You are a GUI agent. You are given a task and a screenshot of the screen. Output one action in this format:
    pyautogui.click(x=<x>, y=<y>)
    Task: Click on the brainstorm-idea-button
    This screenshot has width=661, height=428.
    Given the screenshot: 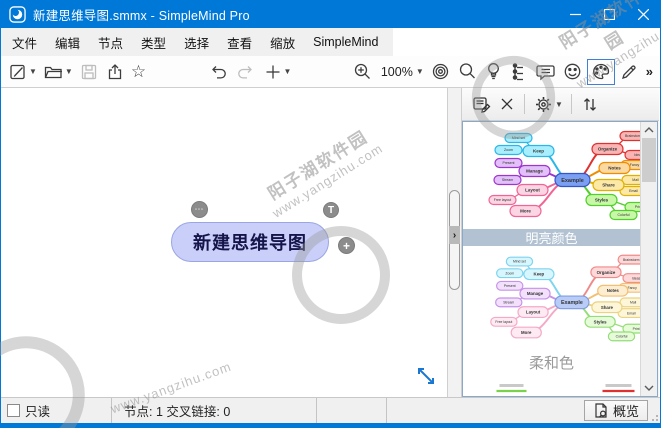 What is the action you would take?
    pyautogui.click(x=493, y=72)
    